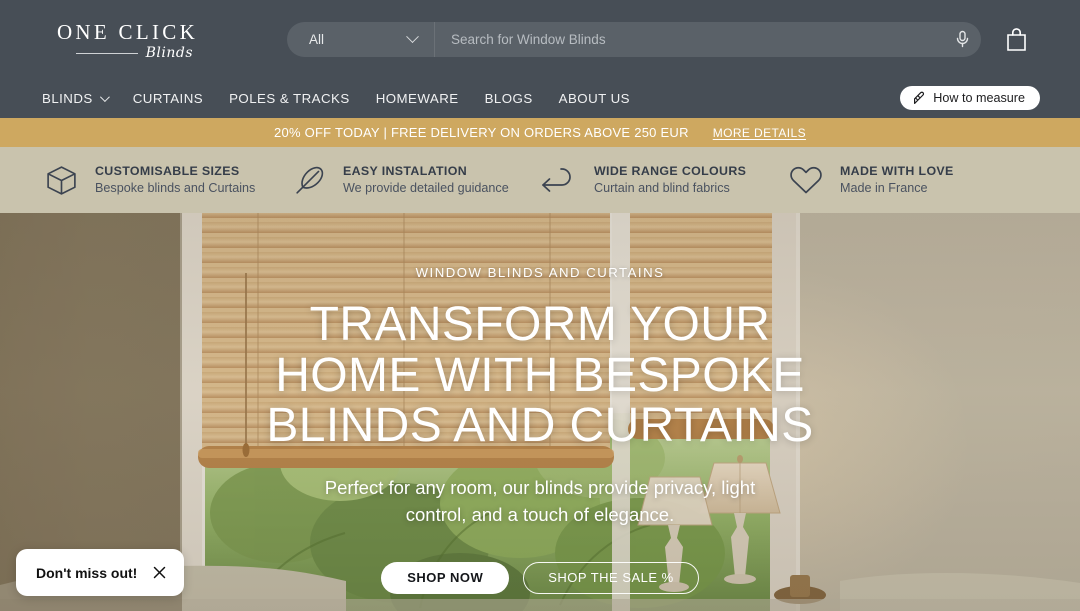 The height and width of the screenshot is (611, 1080). I want to click on search-input, so click(689, 39).